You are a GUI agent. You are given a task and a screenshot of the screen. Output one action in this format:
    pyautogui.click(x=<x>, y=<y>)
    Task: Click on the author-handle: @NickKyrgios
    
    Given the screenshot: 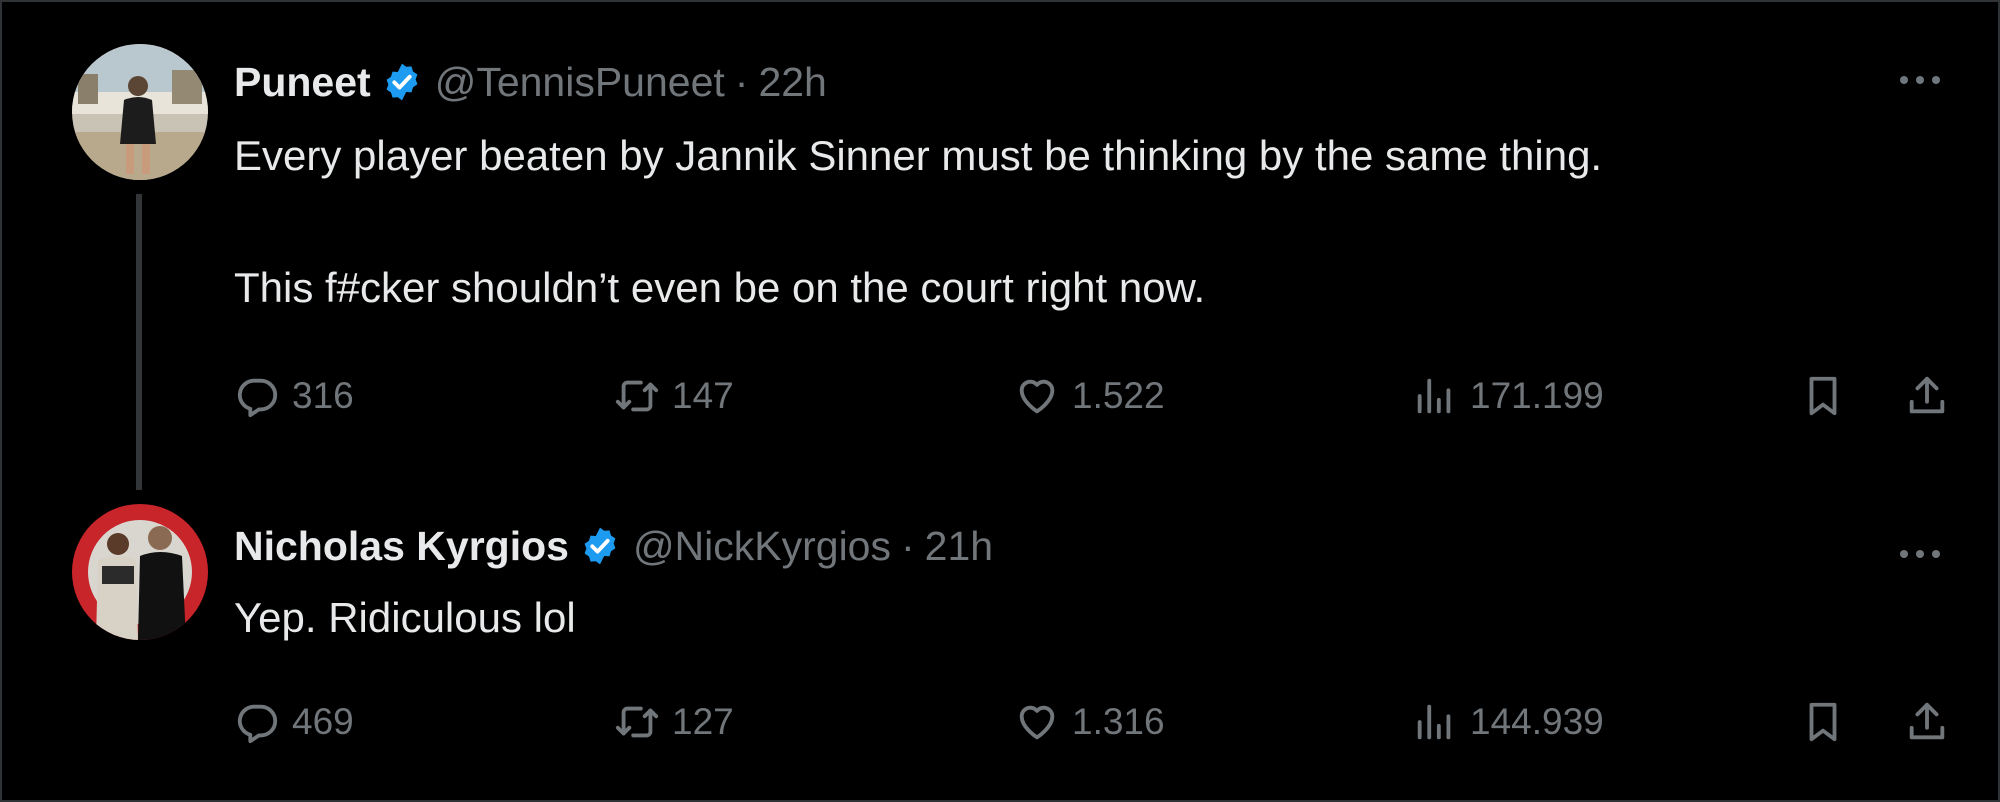 What is the action you would take?
    pyautogui.click(x=762, y=546)
    